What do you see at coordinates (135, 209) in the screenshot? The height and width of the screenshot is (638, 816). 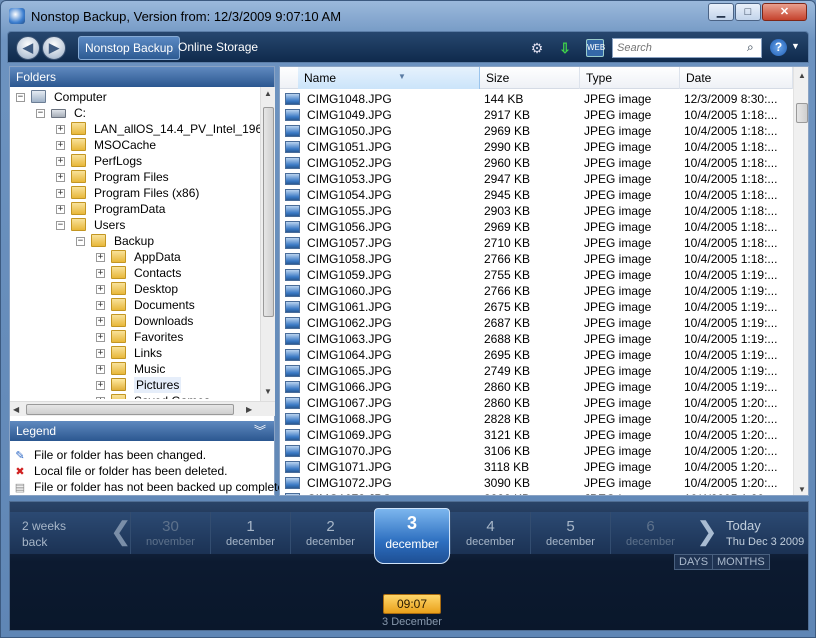 I see `tree-node: + ProgramData` at bounding box center [135, 209].